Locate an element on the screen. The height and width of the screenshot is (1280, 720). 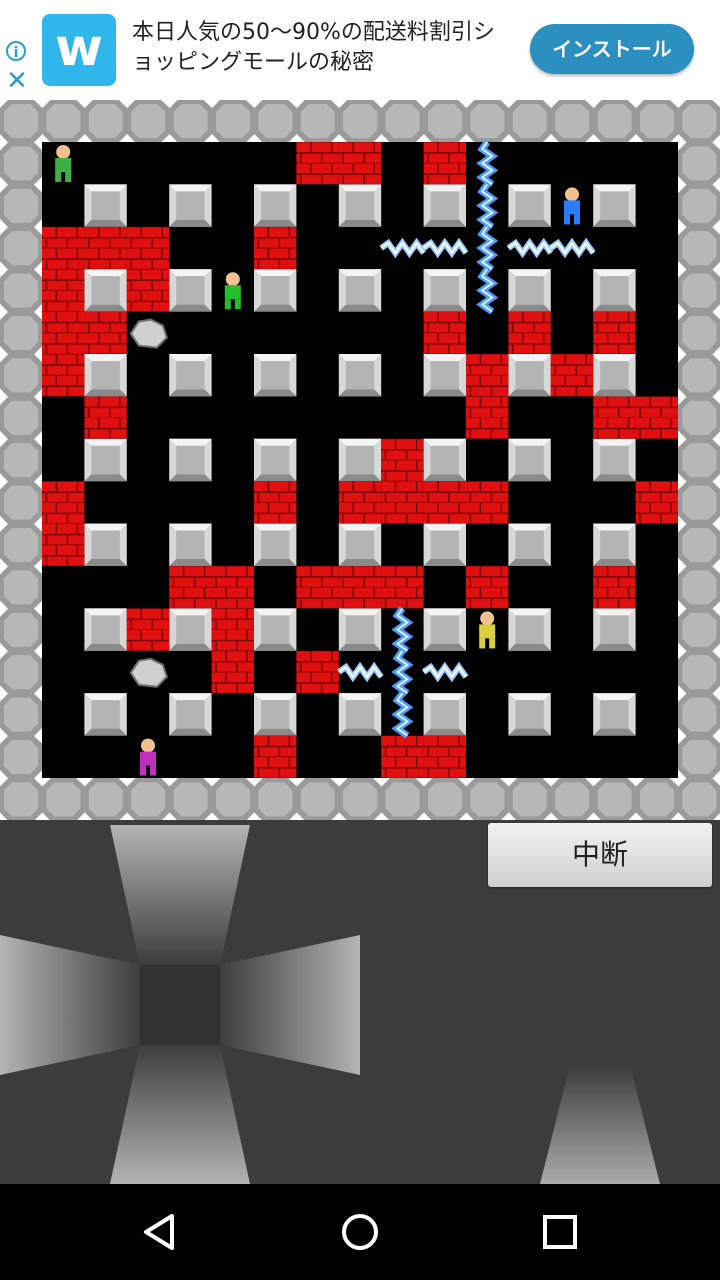
player-hero-leg-left is located at coordinates (58, 177).